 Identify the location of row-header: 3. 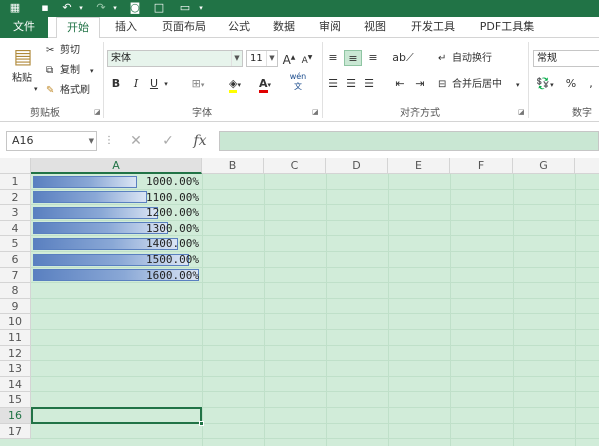
(15, 213).